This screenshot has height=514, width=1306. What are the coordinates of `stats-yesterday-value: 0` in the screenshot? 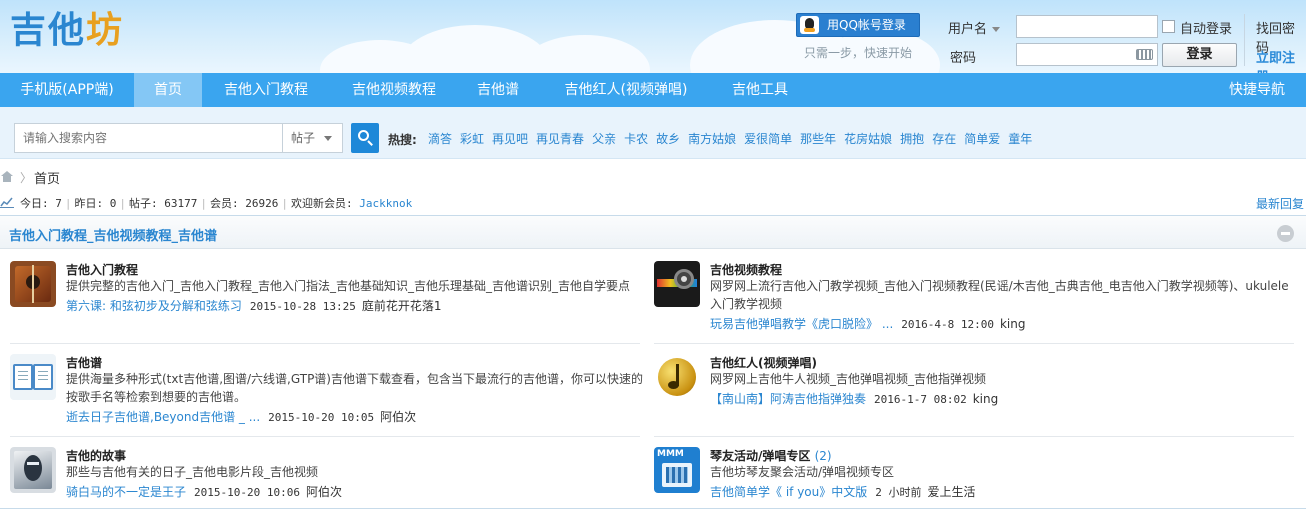 It's located at (113, 203).